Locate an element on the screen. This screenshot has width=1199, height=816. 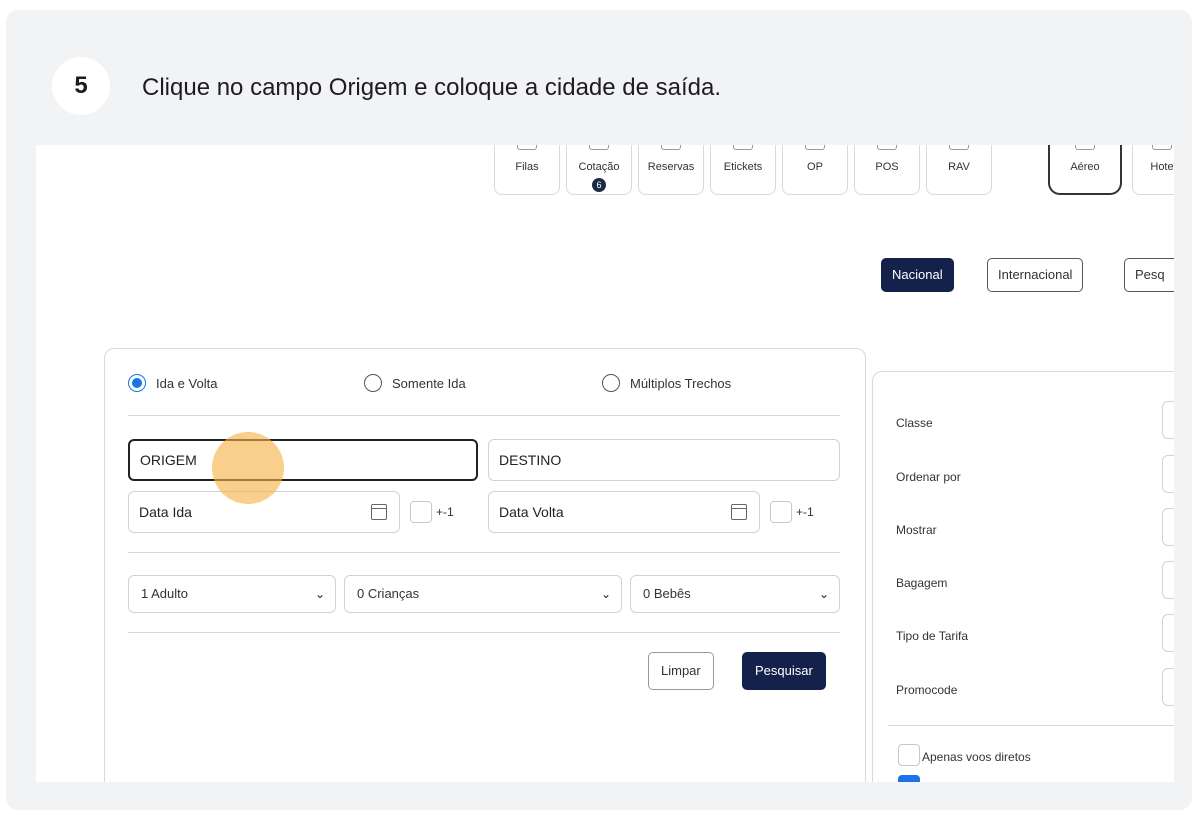
filter-tipo-tarifa-label: Tipo de Tarifa is located at coordinates (932, 636).